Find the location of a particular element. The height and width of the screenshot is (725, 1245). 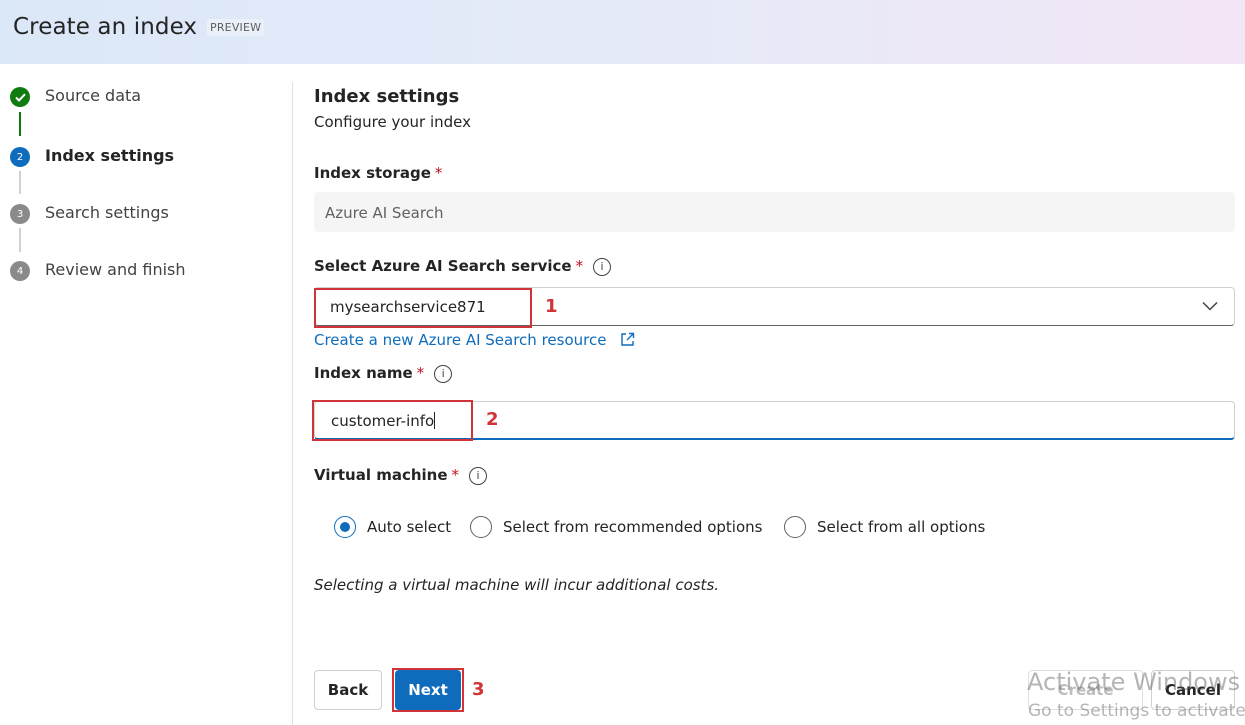

index-name-value: customer-info is located at coordinates (383, 421).